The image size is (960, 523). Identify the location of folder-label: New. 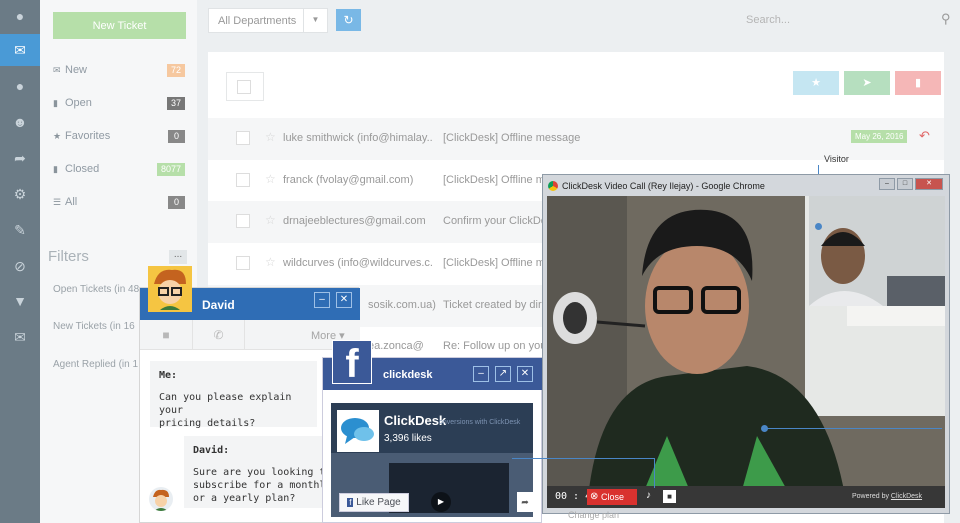
(76, 70).